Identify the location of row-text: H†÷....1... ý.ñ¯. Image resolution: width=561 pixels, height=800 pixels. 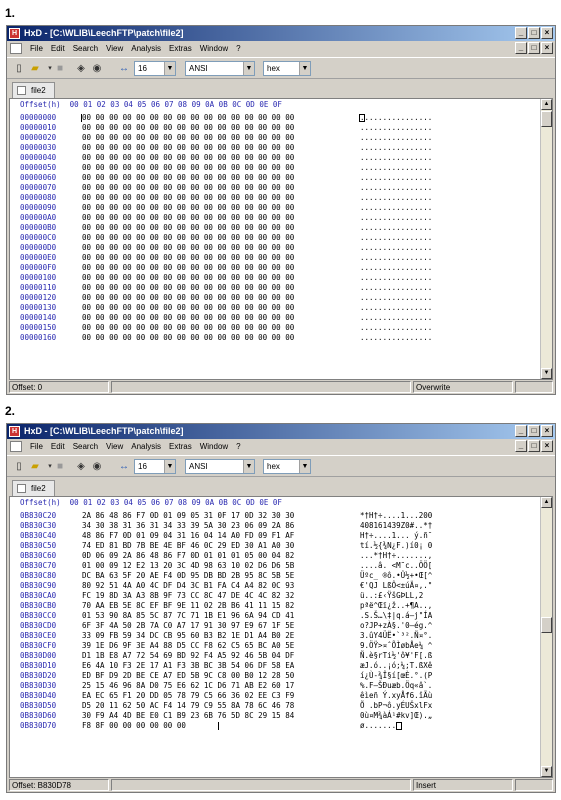
(396, 536).